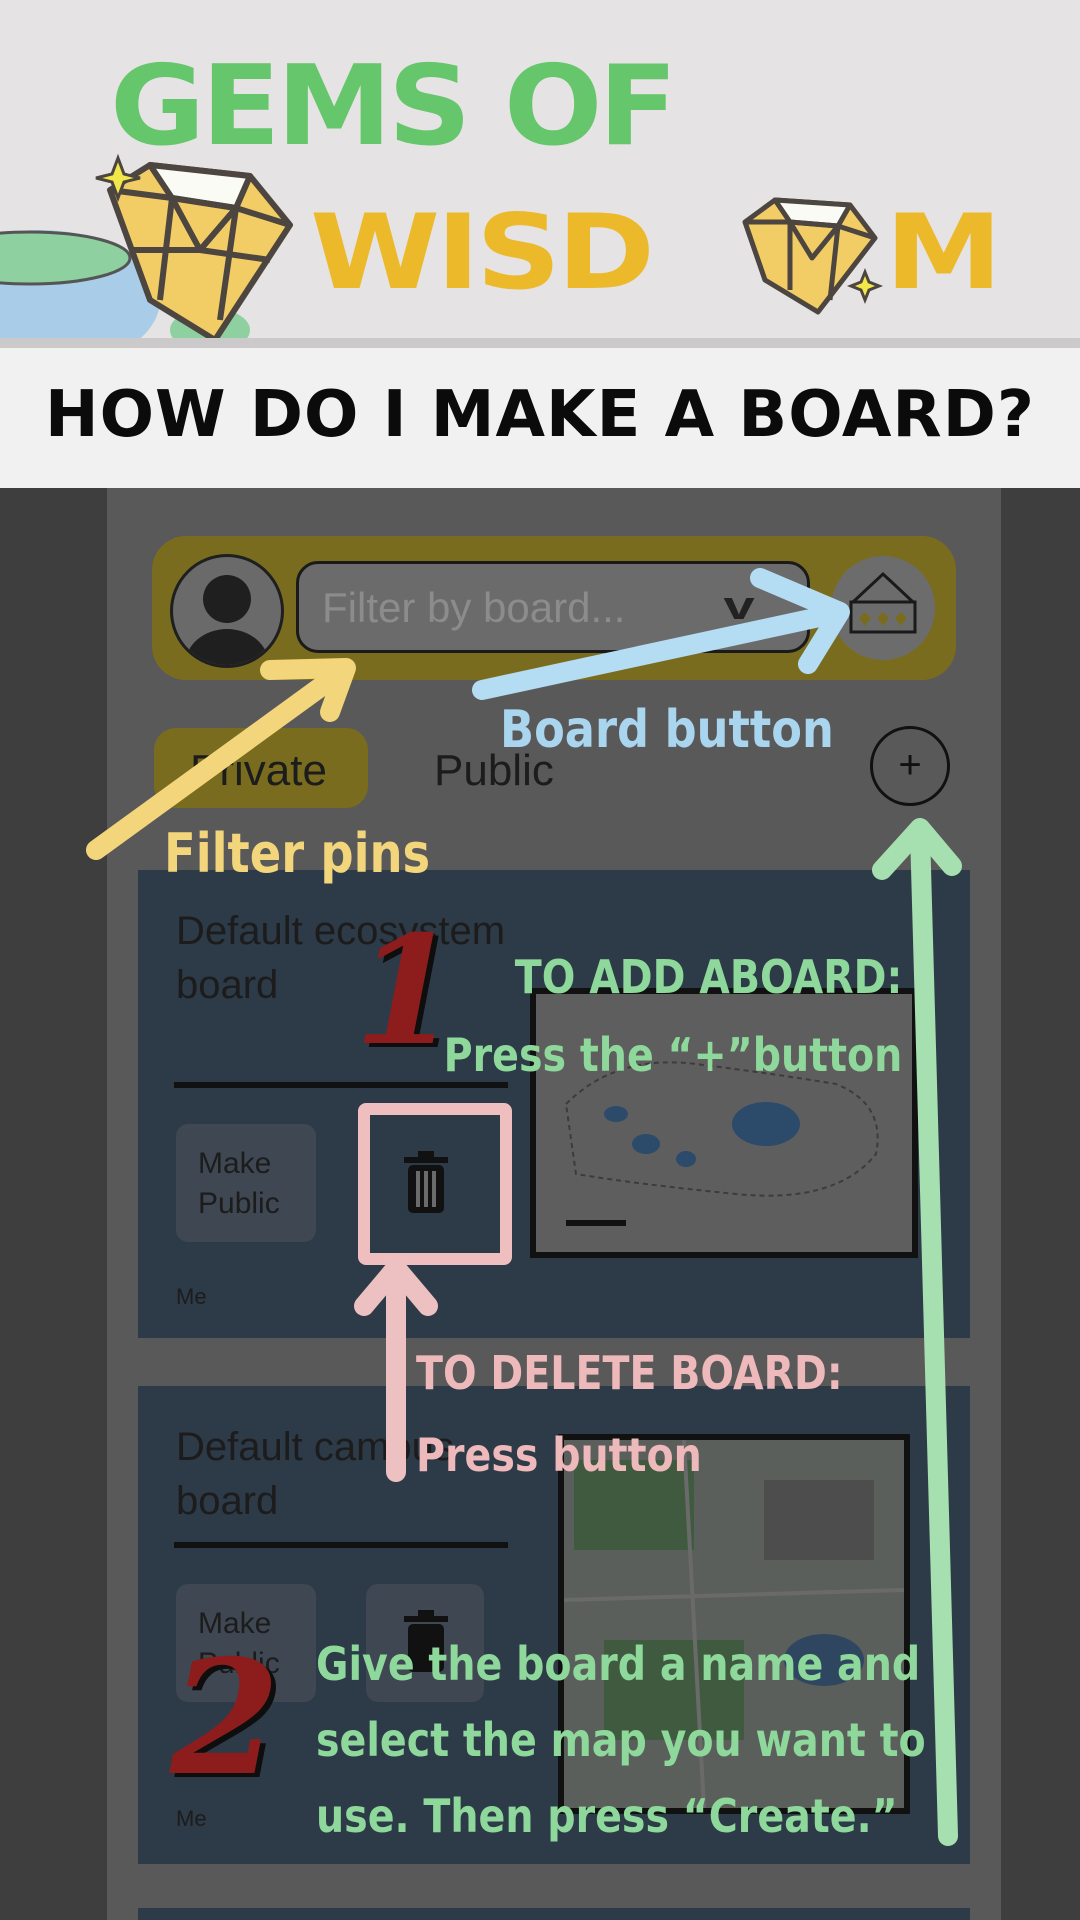  Describe the element at coordinates (672, 1055) in the screenshot. I see `add-board-note-line-2: Press the “+”button` at that location.